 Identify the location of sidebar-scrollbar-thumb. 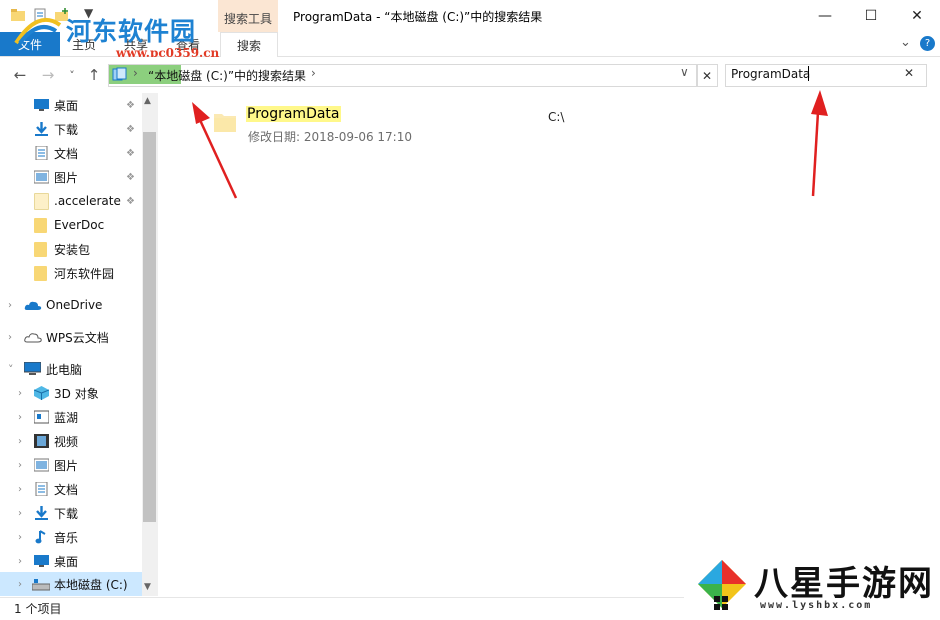
(149, 327).